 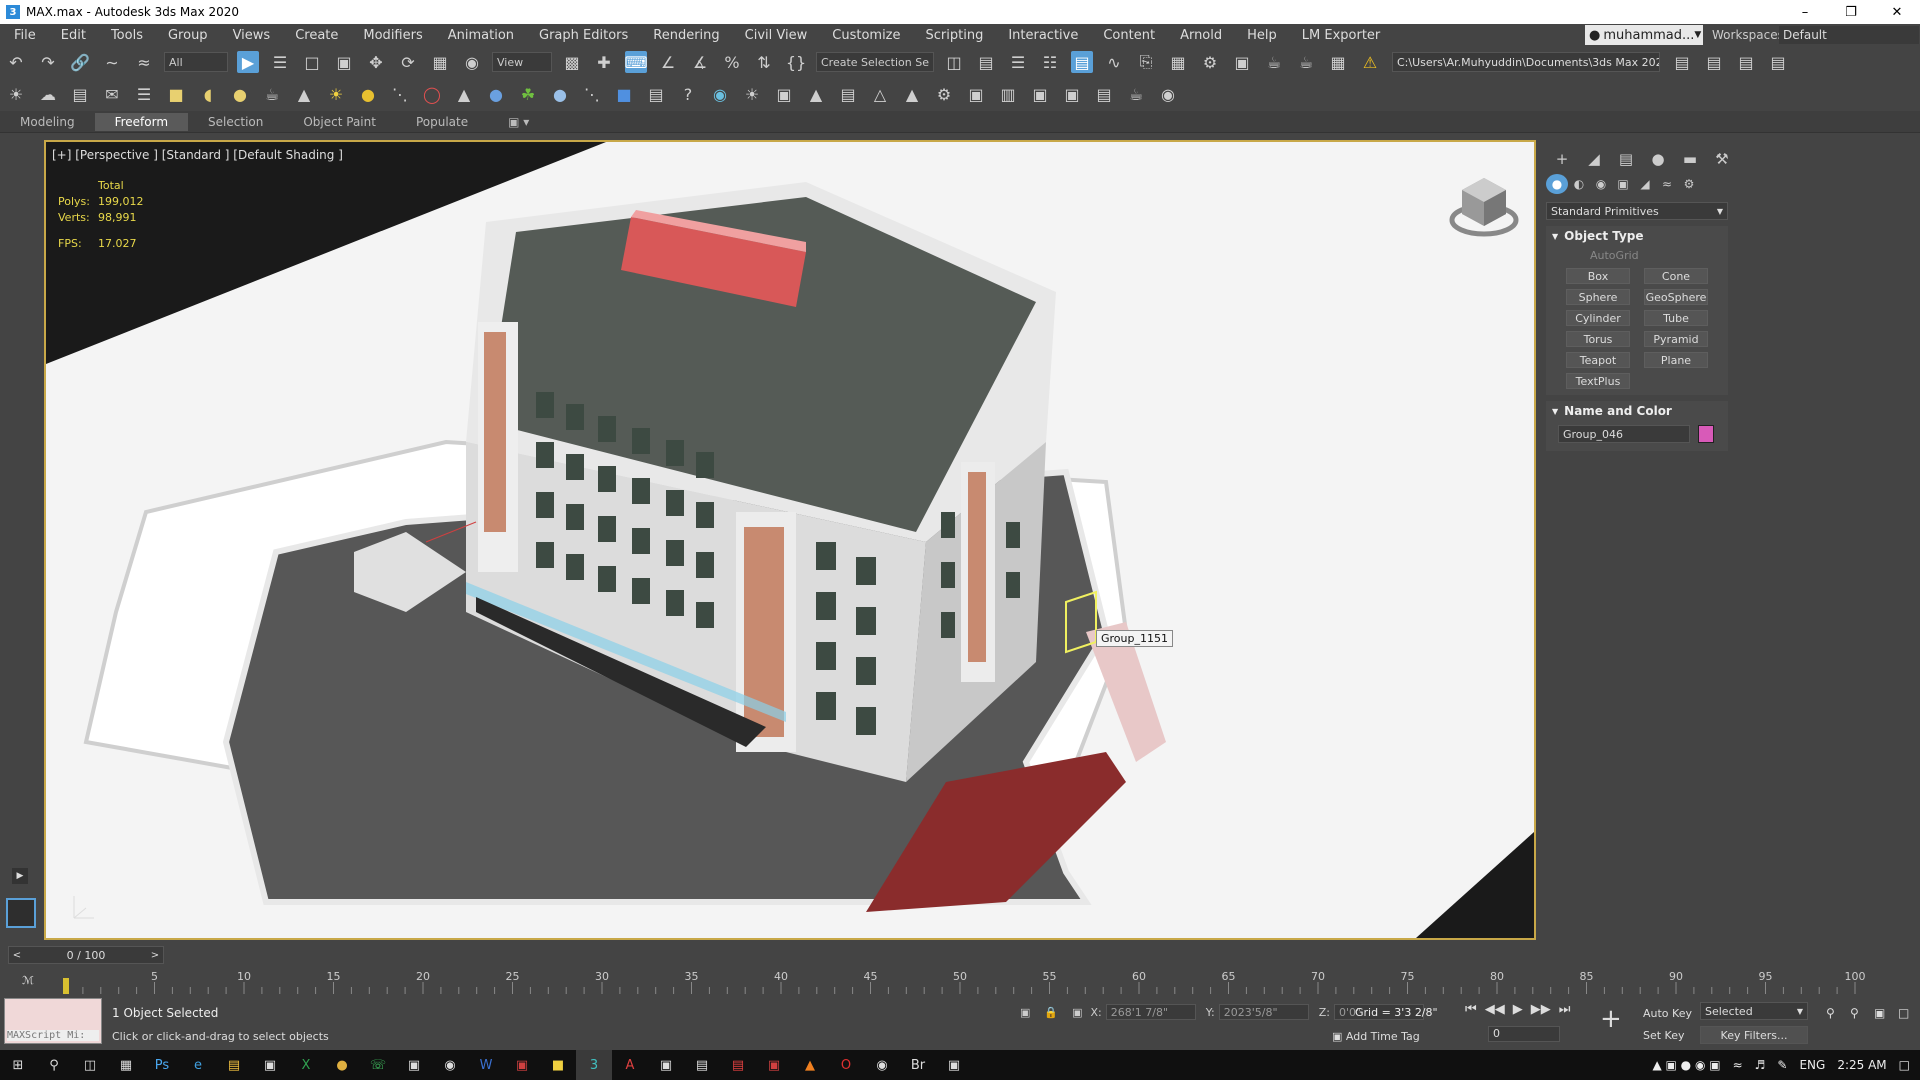 What do you see at coordinates (1897, 12) in the screenshot?
I see `close-button: ✕` at bounding box center [1897, 12].